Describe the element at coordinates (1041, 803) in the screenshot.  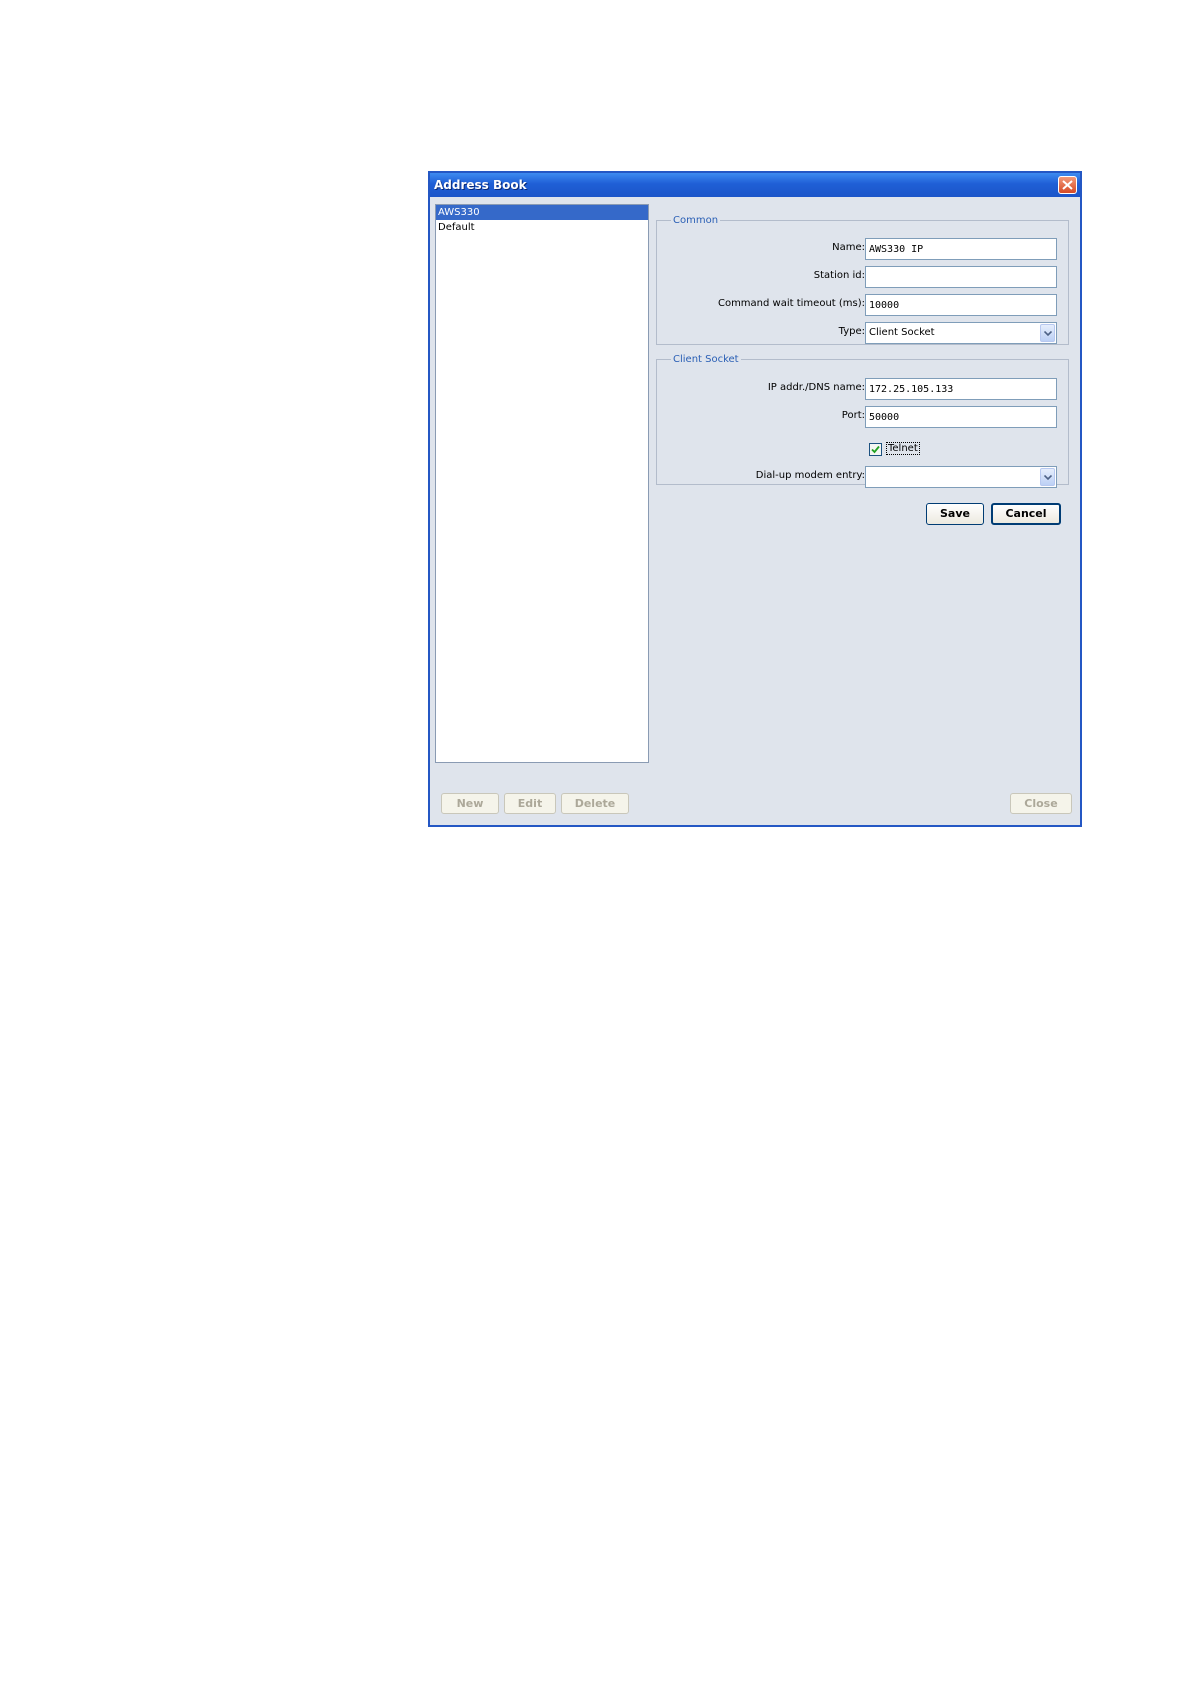
I see `close-button: Close` at that location.